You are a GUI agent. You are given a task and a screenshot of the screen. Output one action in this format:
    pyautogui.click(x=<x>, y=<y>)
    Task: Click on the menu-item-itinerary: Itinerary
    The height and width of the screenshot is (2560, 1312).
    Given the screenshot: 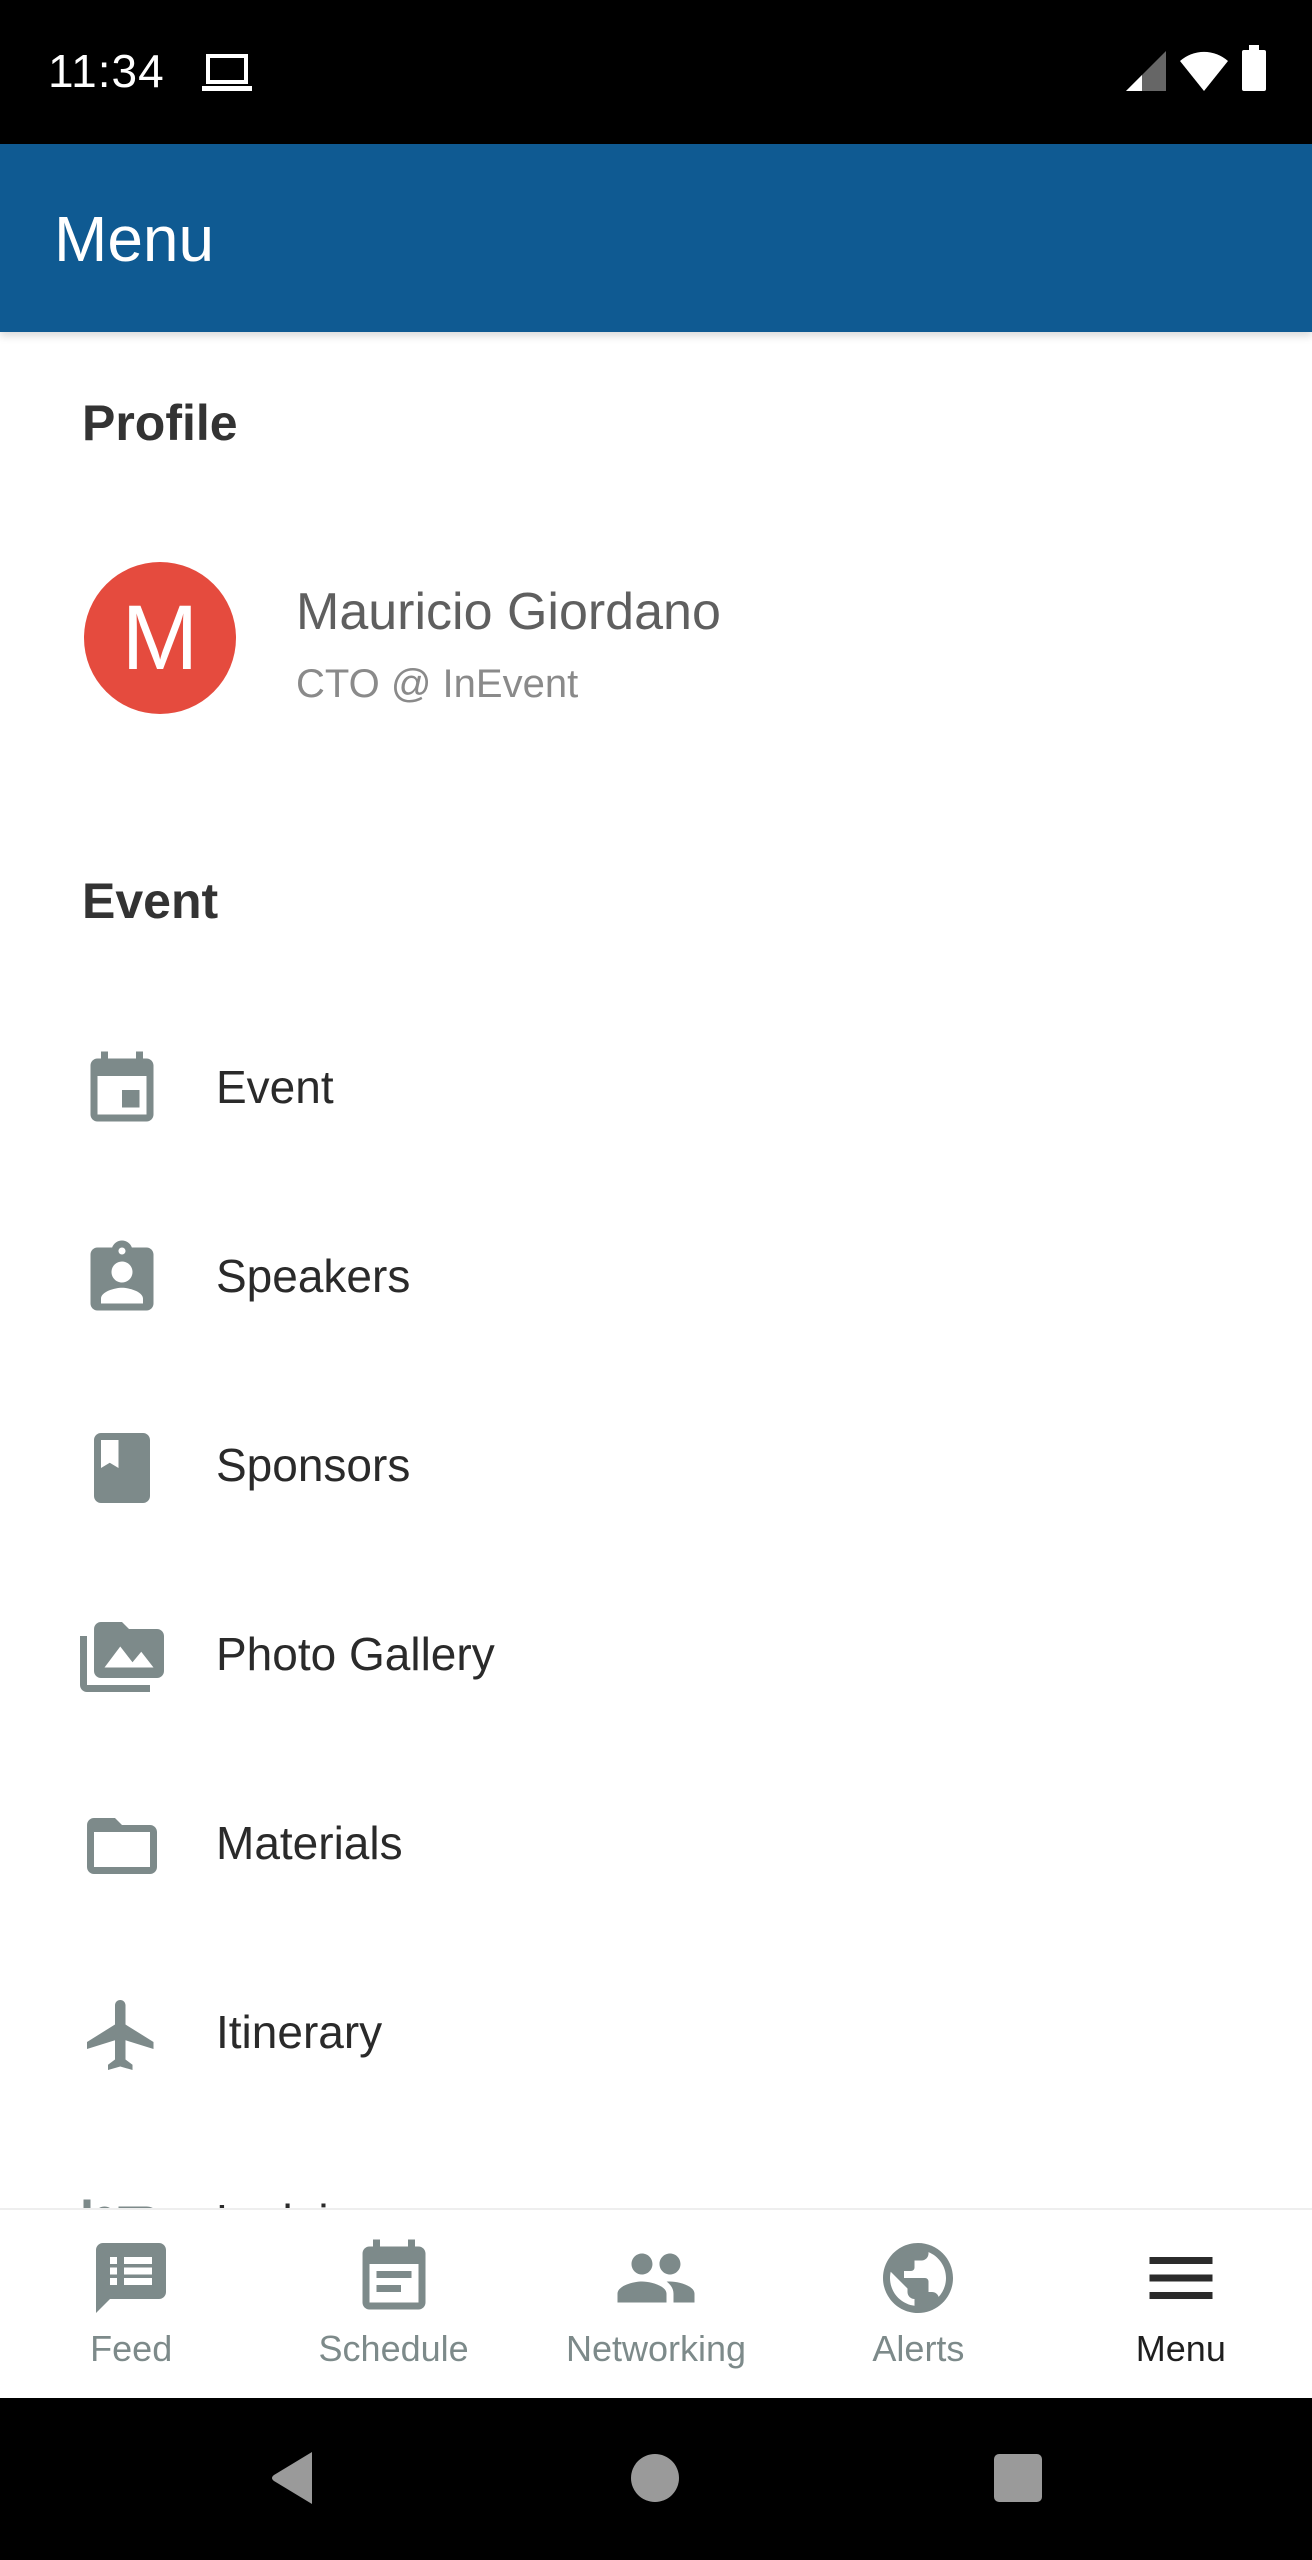 What is the action you would take?
    pyautogui.click(x=656, y=2031)
    